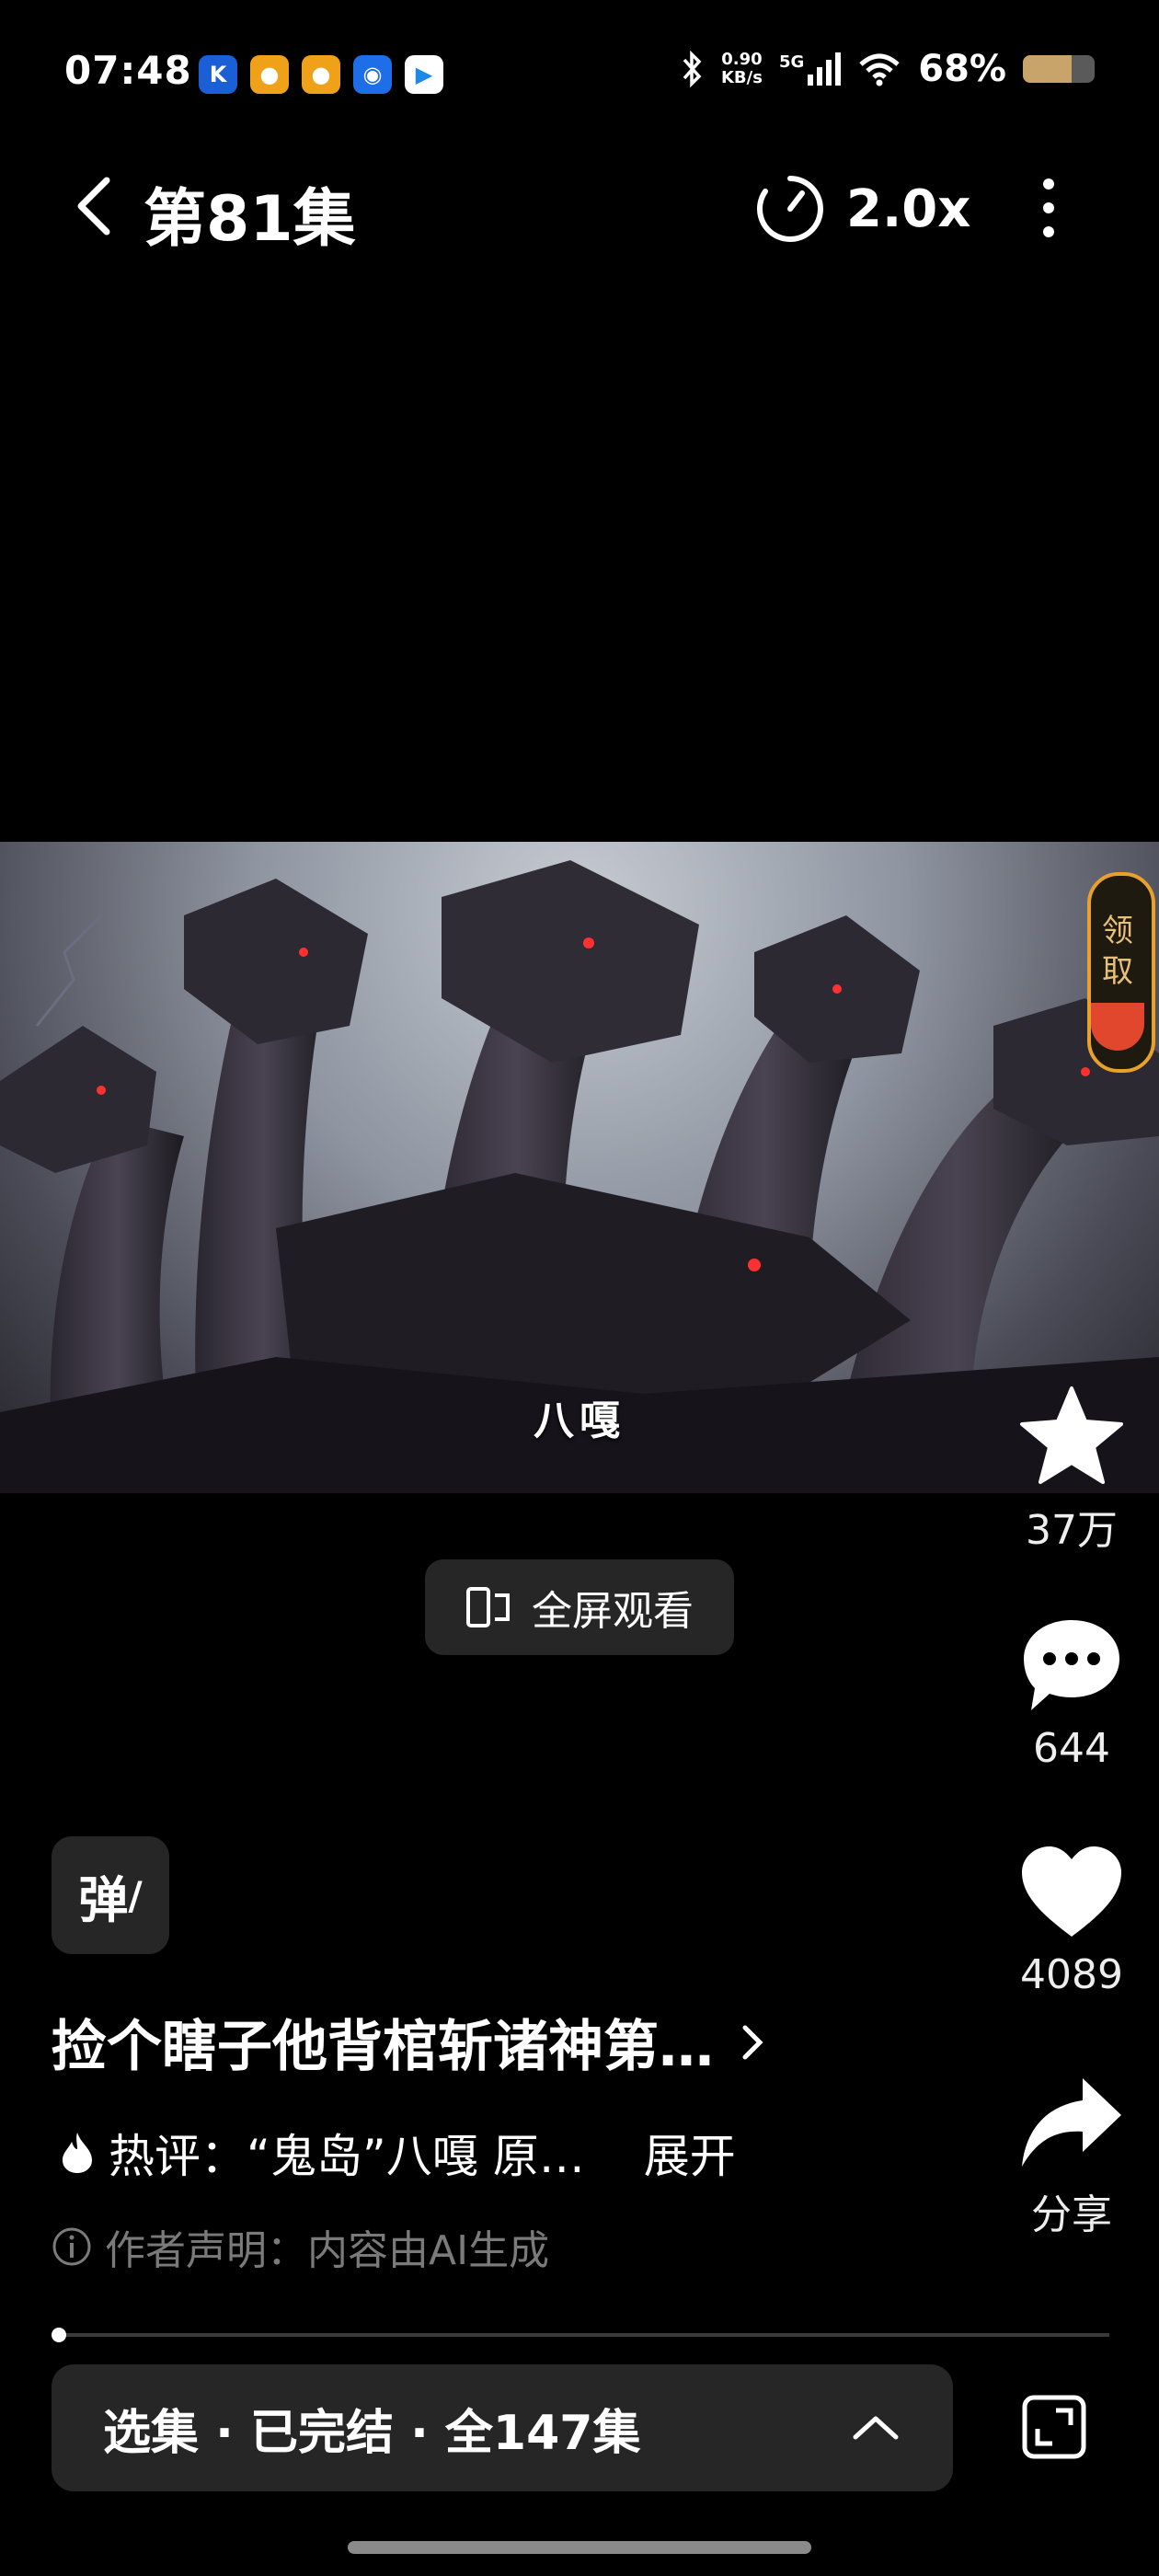 This screenshot has width=1159, height=2576. What do you see at coordinates (488, 1607) in the screenshot?
I see `rotate-screen-icon` at bounding box center [488, 1607].